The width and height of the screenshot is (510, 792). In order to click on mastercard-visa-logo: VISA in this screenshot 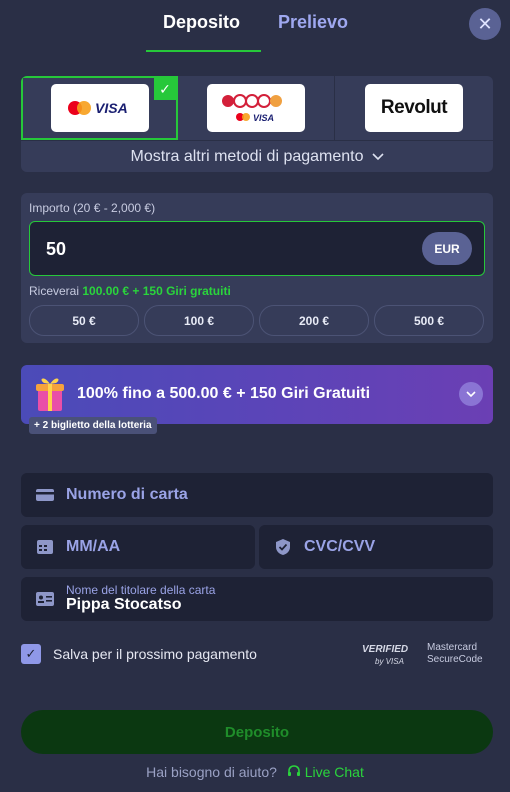, I will do `click(99, 108)`.